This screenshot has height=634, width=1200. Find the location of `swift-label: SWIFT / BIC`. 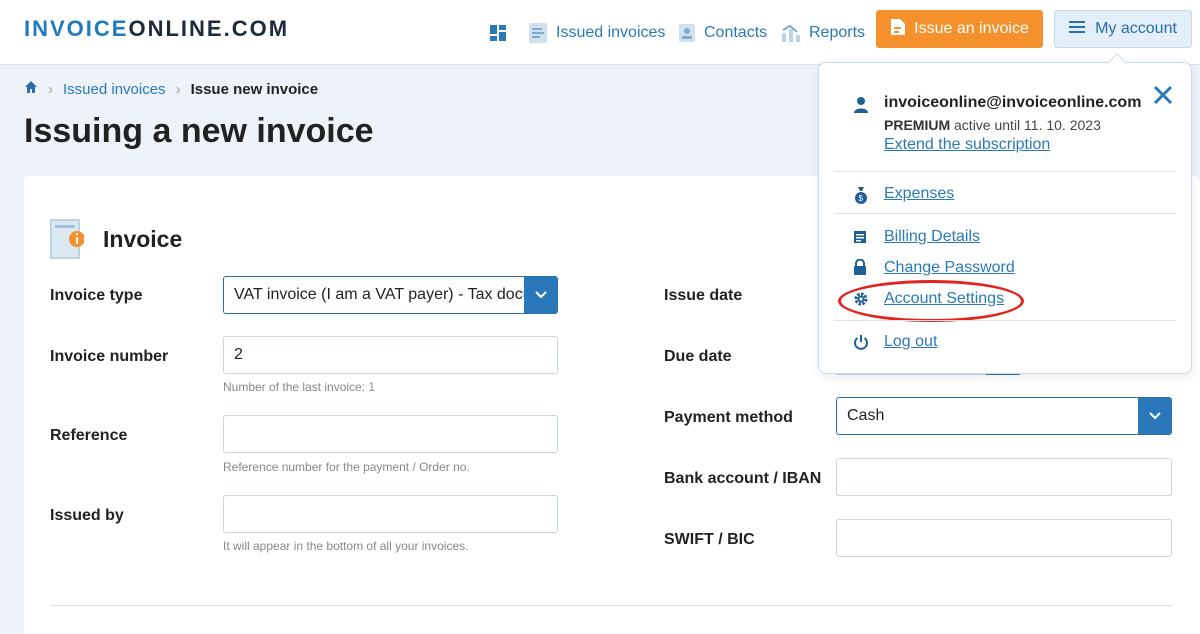

swift-label: SWIFT / BIC is located at coordinates (709, 539).